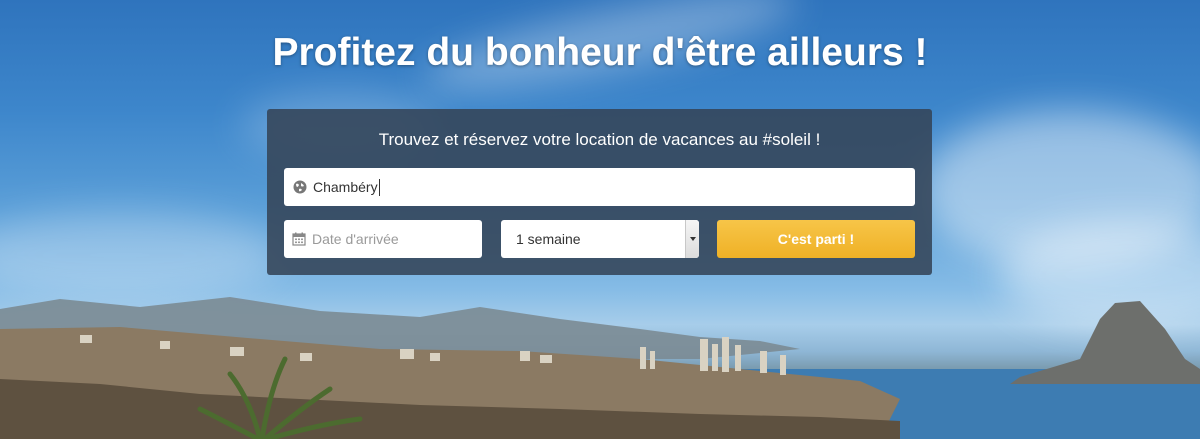  What do you see at coordinates (299, 239) in the screenshot?
I see `calendar-icon` at bounding box center [299, 239].